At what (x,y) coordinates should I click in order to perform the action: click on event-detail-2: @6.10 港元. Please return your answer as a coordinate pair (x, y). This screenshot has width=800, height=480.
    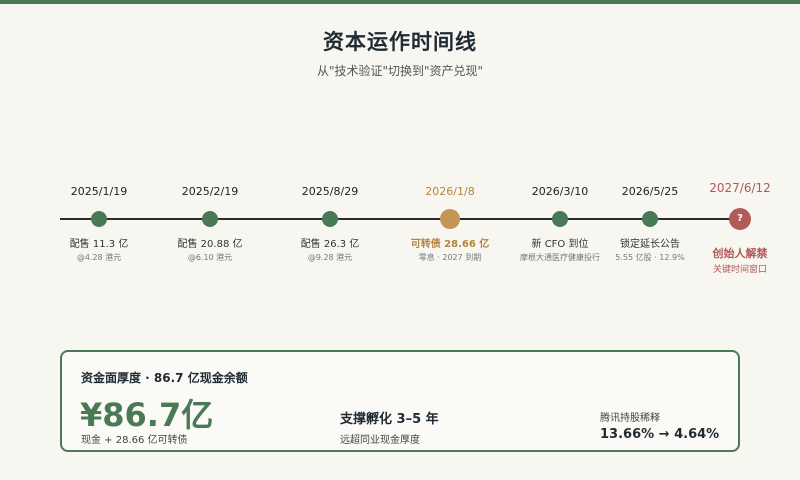
    Looking at the image, I should click on (210, 257).